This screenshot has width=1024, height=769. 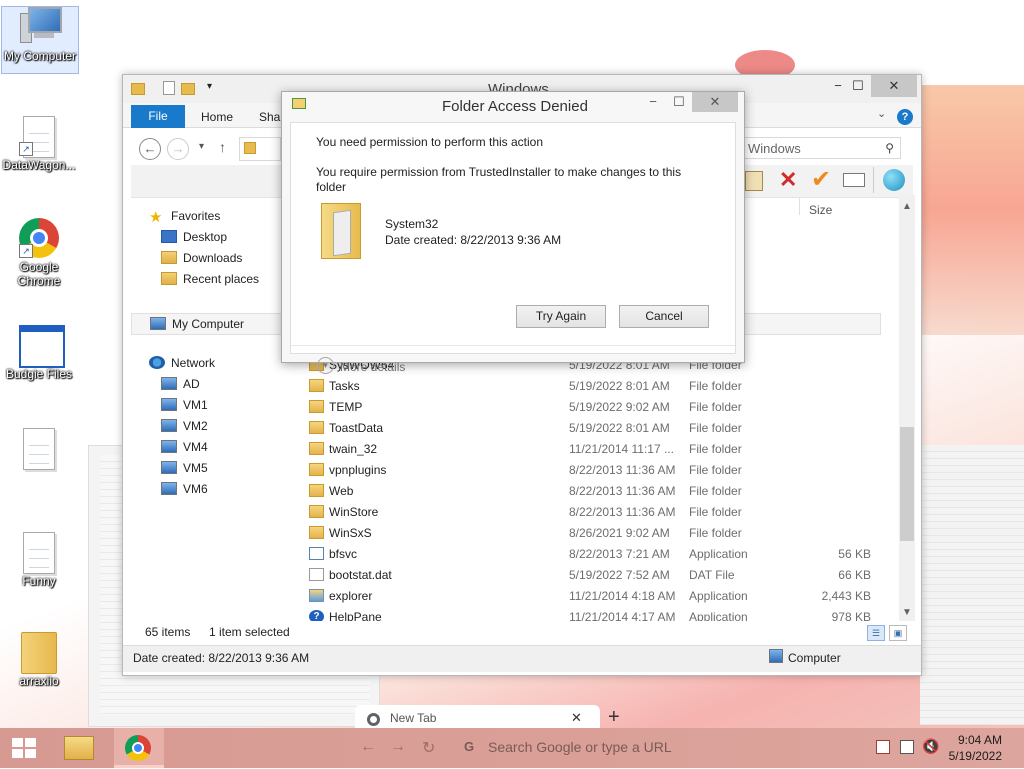 I want to click on taskbar-chrome, so click(x=139, y=748).